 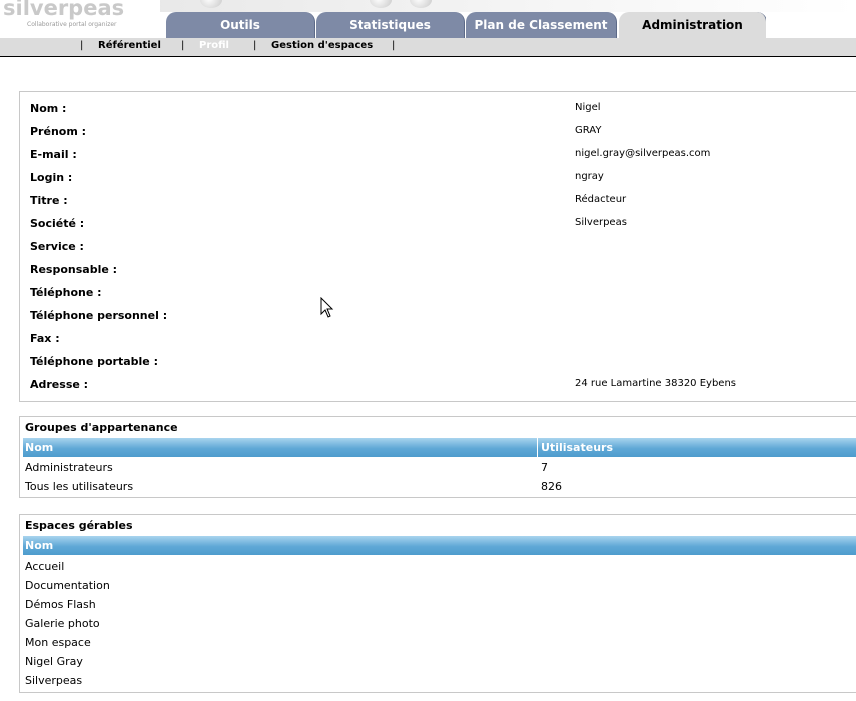 I want to click on list-item: Mon espace, so click(x=440, y=645).